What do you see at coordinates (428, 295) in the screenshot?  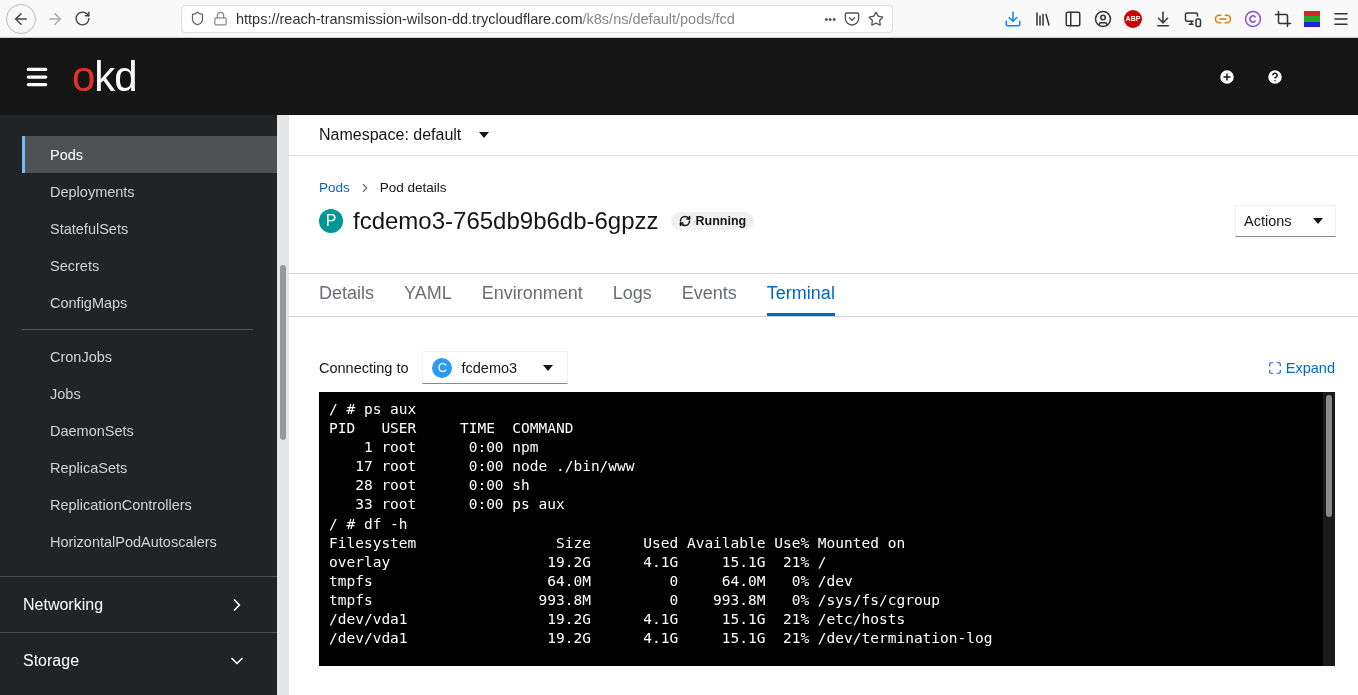 I see `tab: YAML` at bounding box center [428, 295].